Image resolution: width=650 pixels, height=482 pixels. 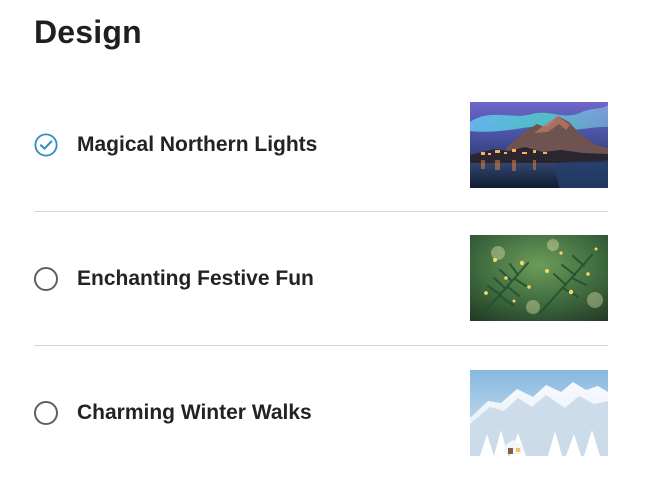 I want to click on option-label: Enchanting Festive Fun, so click(x=195, y=278).